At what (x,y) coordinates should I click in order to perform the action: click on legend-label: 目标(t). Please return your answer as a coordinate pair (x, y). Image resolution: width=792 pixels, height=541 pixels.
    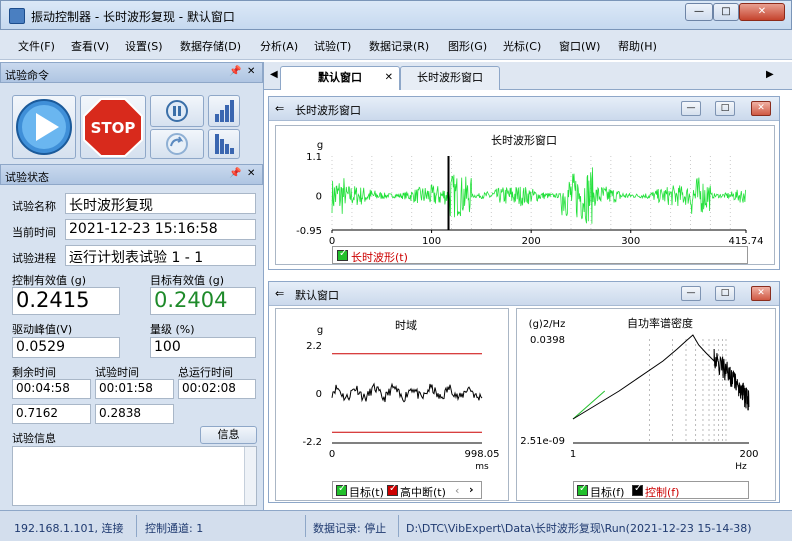
    Looking at the image, I should click on (366, 492).